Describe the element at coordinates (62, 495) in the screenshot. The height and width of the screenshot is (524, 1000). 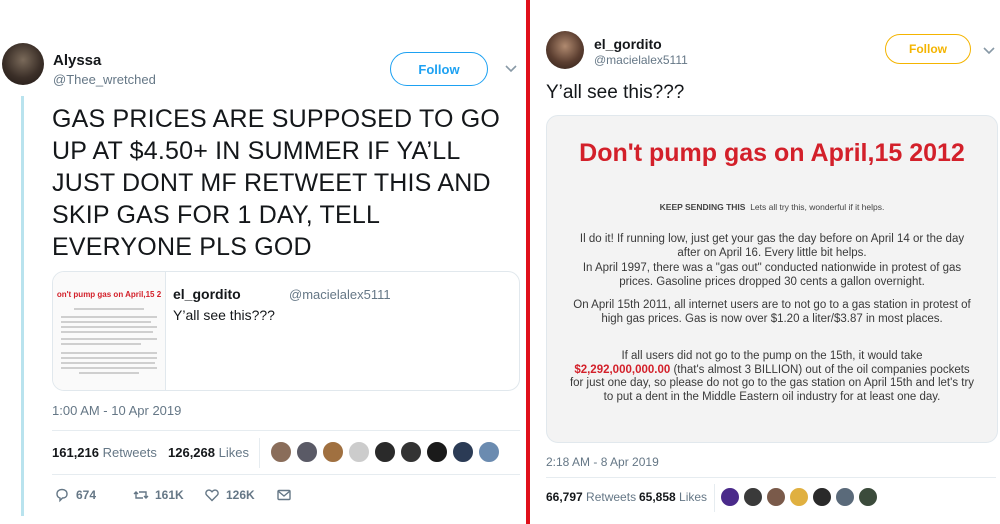
I see `reply-icon` at that location.